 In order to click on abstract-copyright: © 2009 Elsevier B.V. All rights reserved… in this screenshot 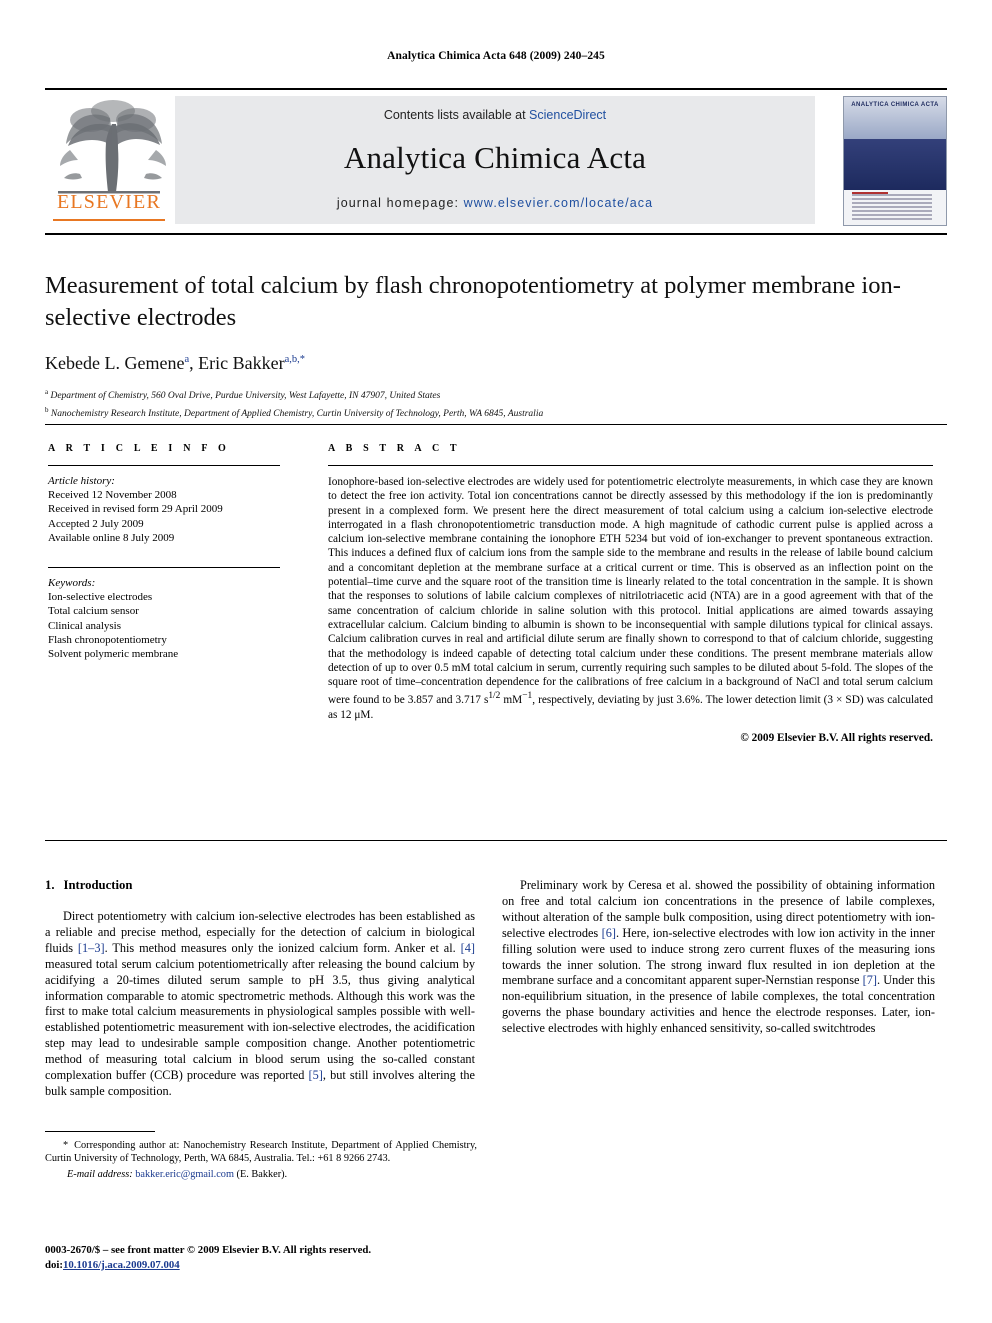, I will do `click(836, 737)`.